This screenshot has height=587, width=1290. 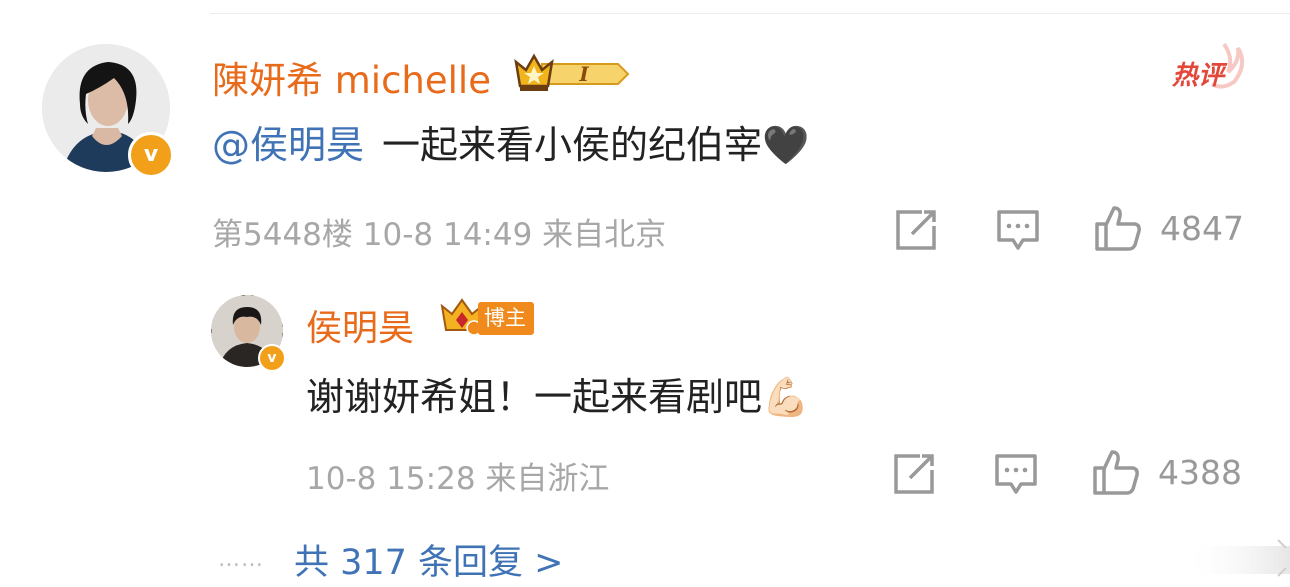 What do you see at coordinates (360, 325) in the screenshot?
I see `reply-username: 侯明昊` at bounding box center [360, 325].